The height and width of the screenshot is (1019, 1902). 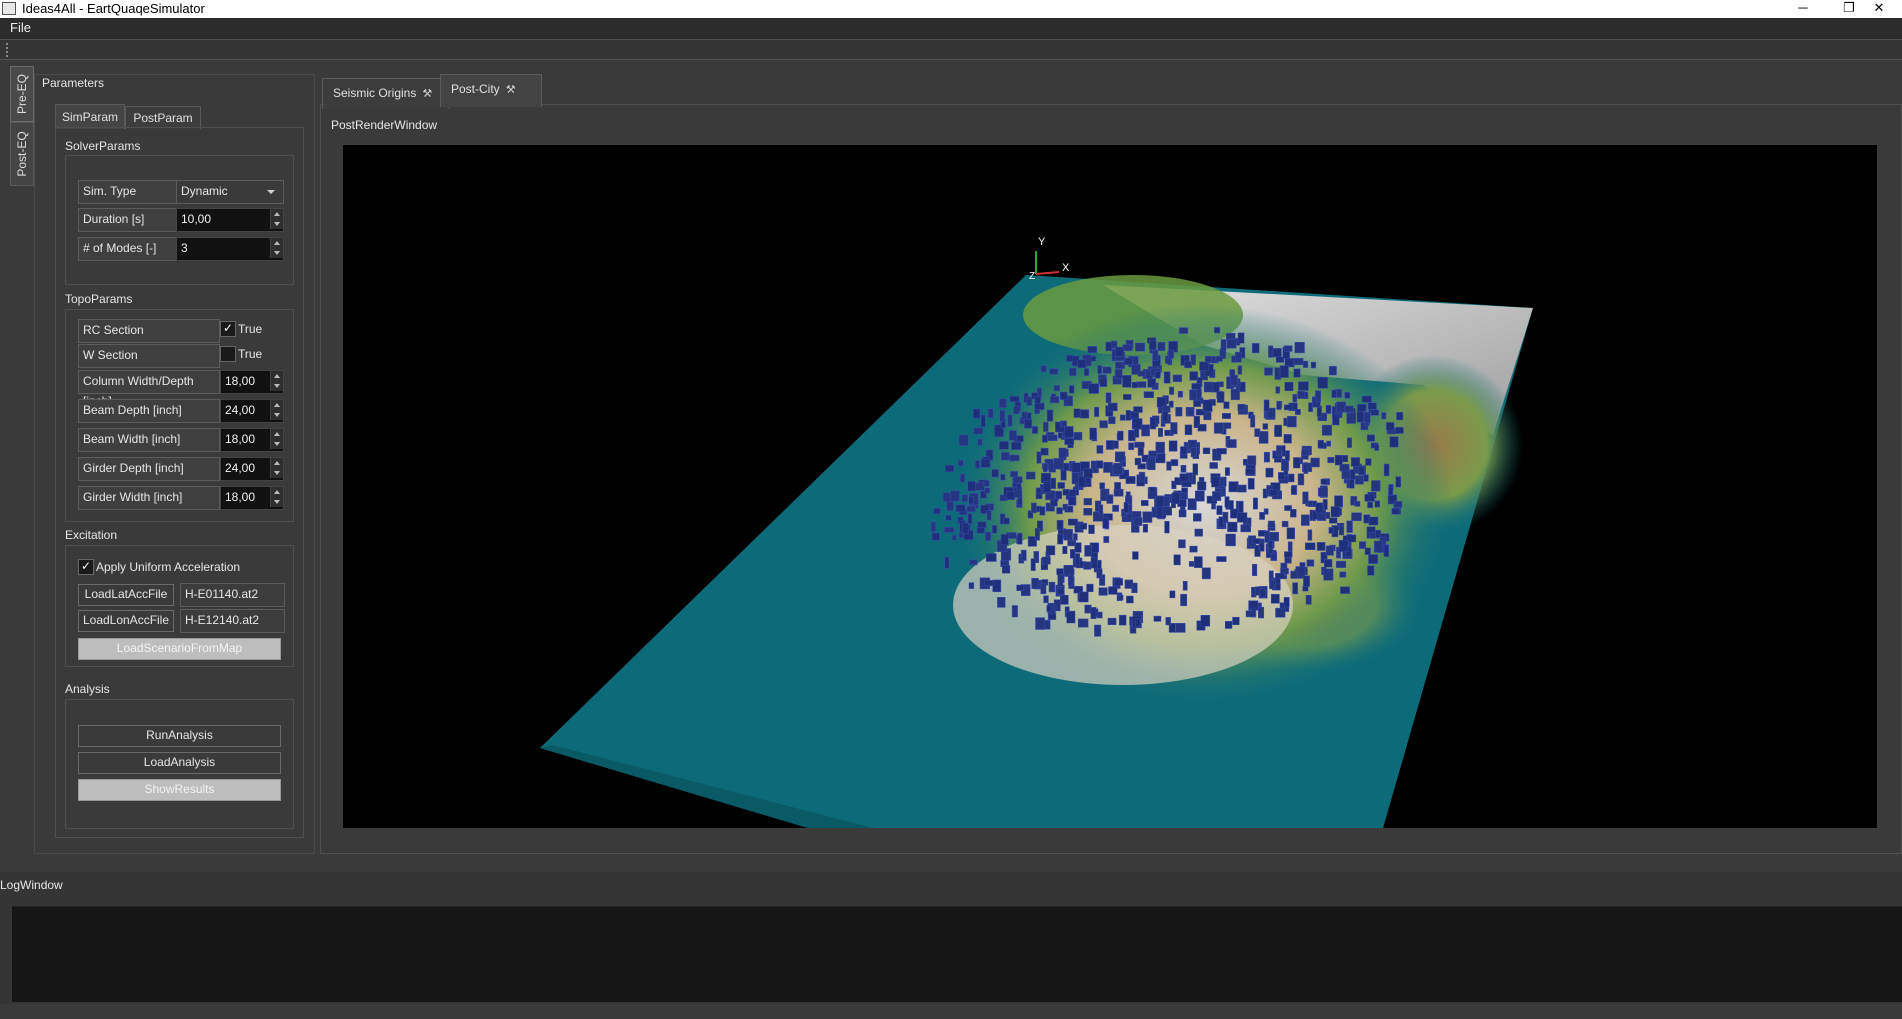 What do you see at coordinates (252, 498) in the screenshot?
I see `girder-width-spinbox: 18,00` at bounding box center [252, 498].